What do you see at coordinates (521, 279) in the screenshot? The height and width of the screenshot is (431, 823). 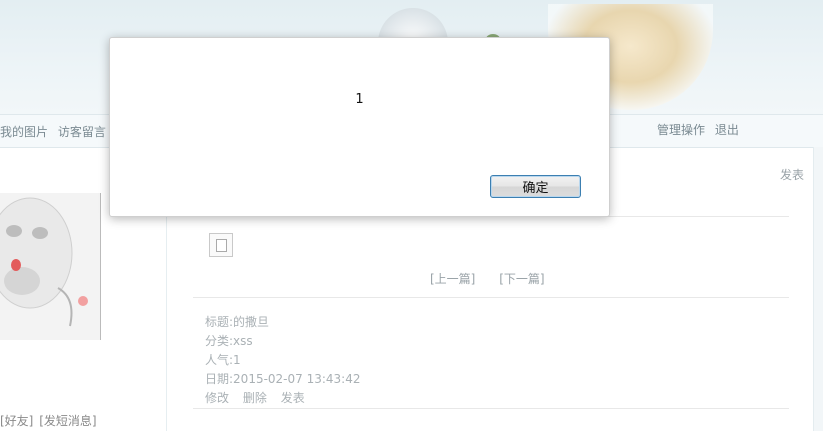 I see `next-post-link: [下一篇]` at bounding box center [521, 279].